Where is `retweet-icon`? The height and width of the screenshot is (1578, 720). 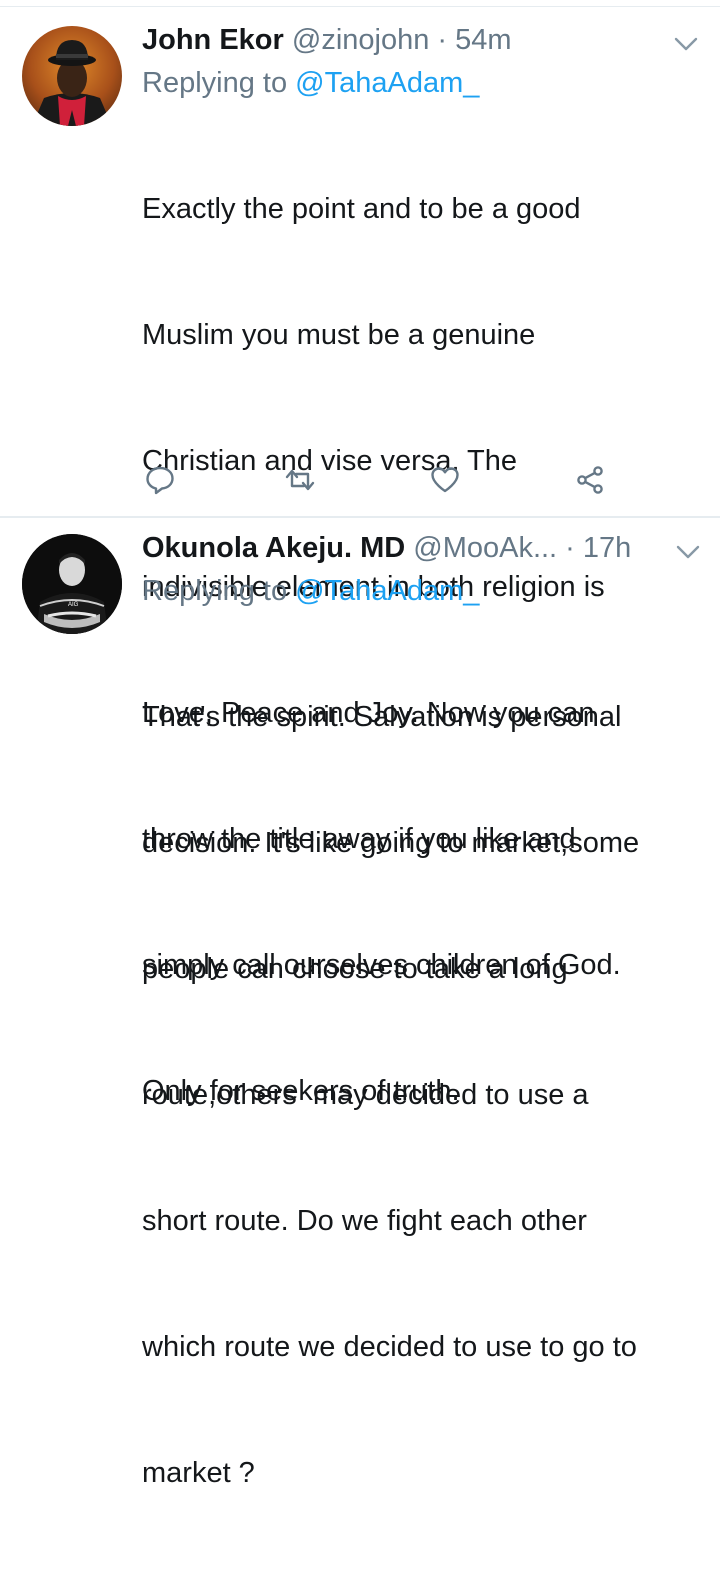 retweet-icon is located at coordinates (300, 480).